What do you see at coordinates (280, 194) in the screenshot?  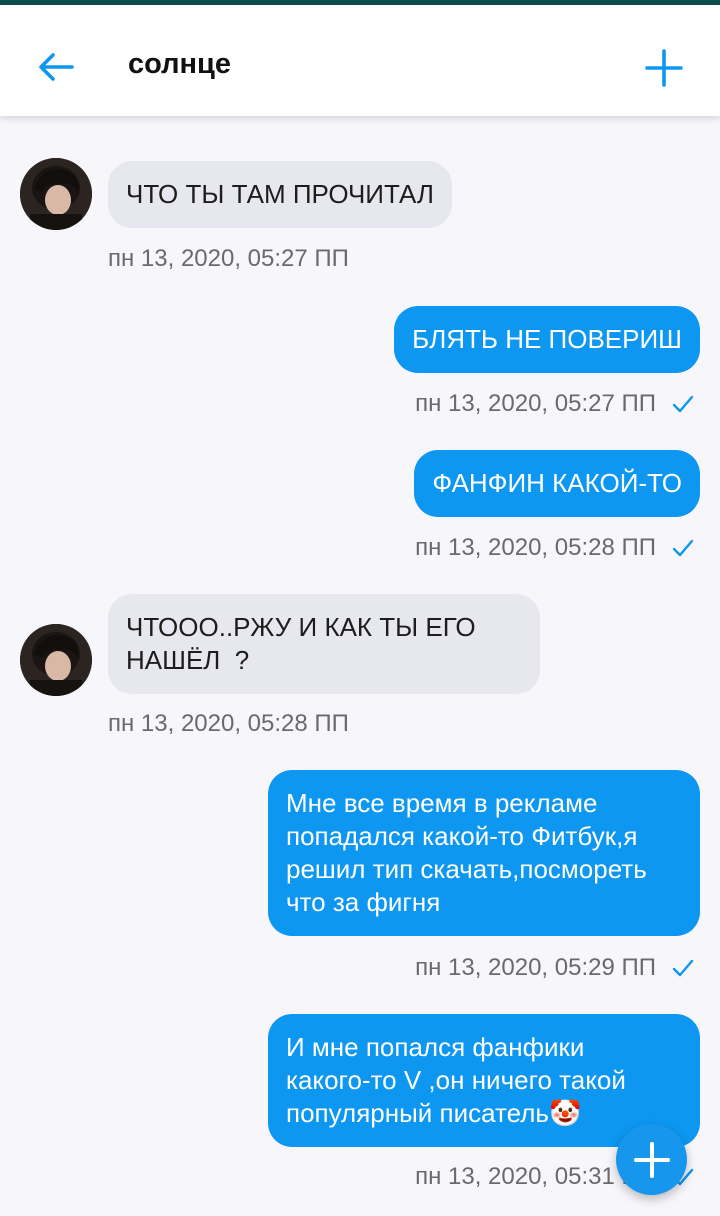 I see `message-bubble-incoming: ЧТО ТЫ ТАМ ПРОЧИТАЛ` at bounding box center [280, 194].